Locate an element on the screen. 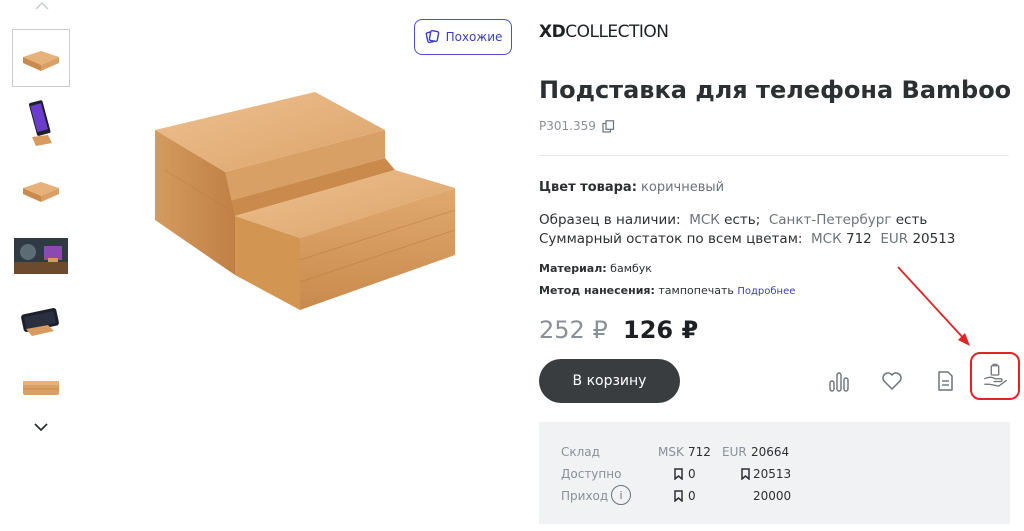  info-icon: i is located at coordinates (621, 495).